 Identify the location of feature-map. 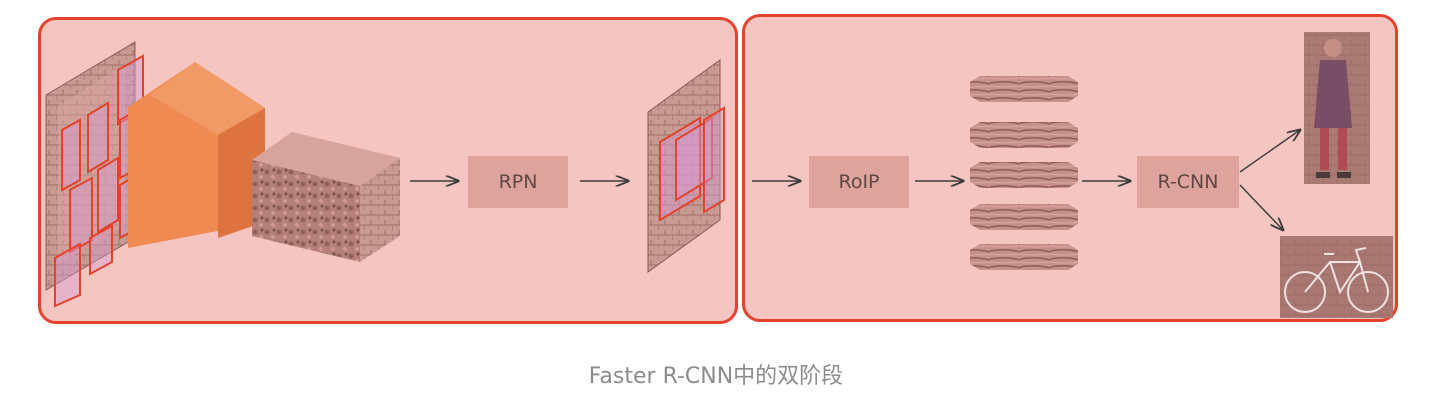
(326, 197).